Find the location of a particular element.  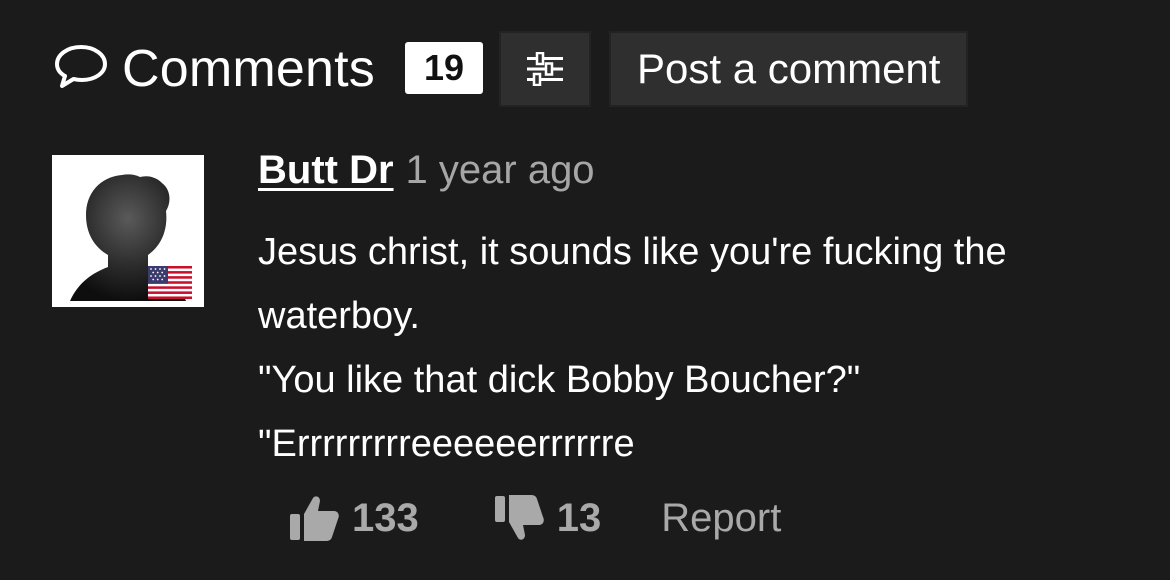

dislike-count: 13 is located at coordinates (579, 517).